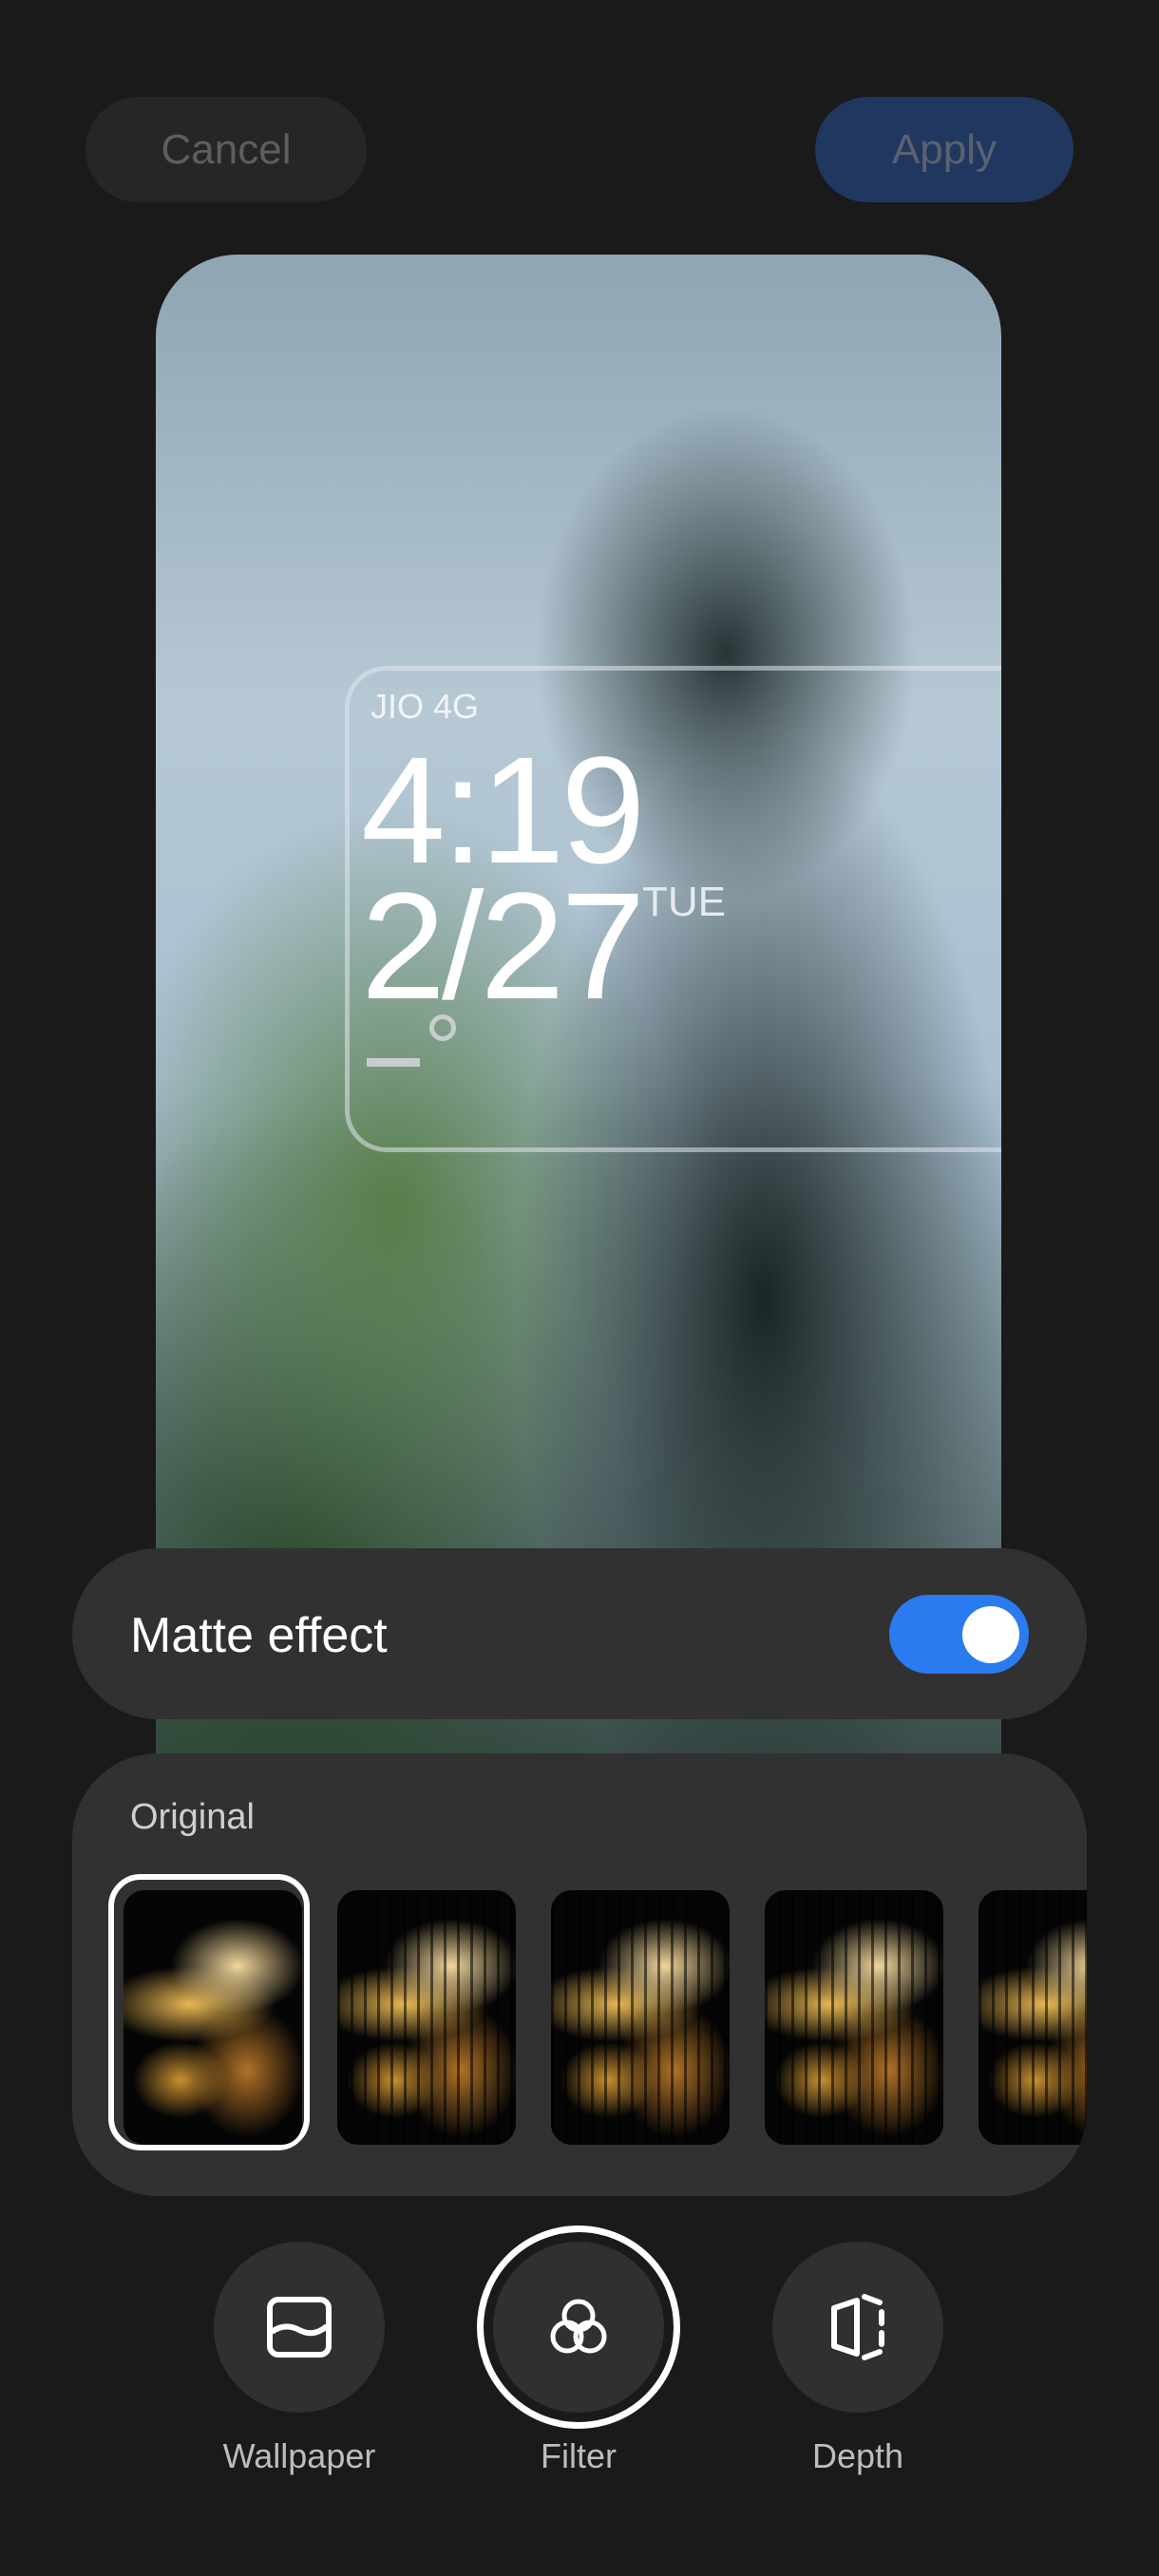 This screenshot has height=2576, width=1159. What do you see at coordinates (299, 2455) in the screenshot?
I see `wallpaper-label: Wallpaper` at bounding box center [299, 2455].